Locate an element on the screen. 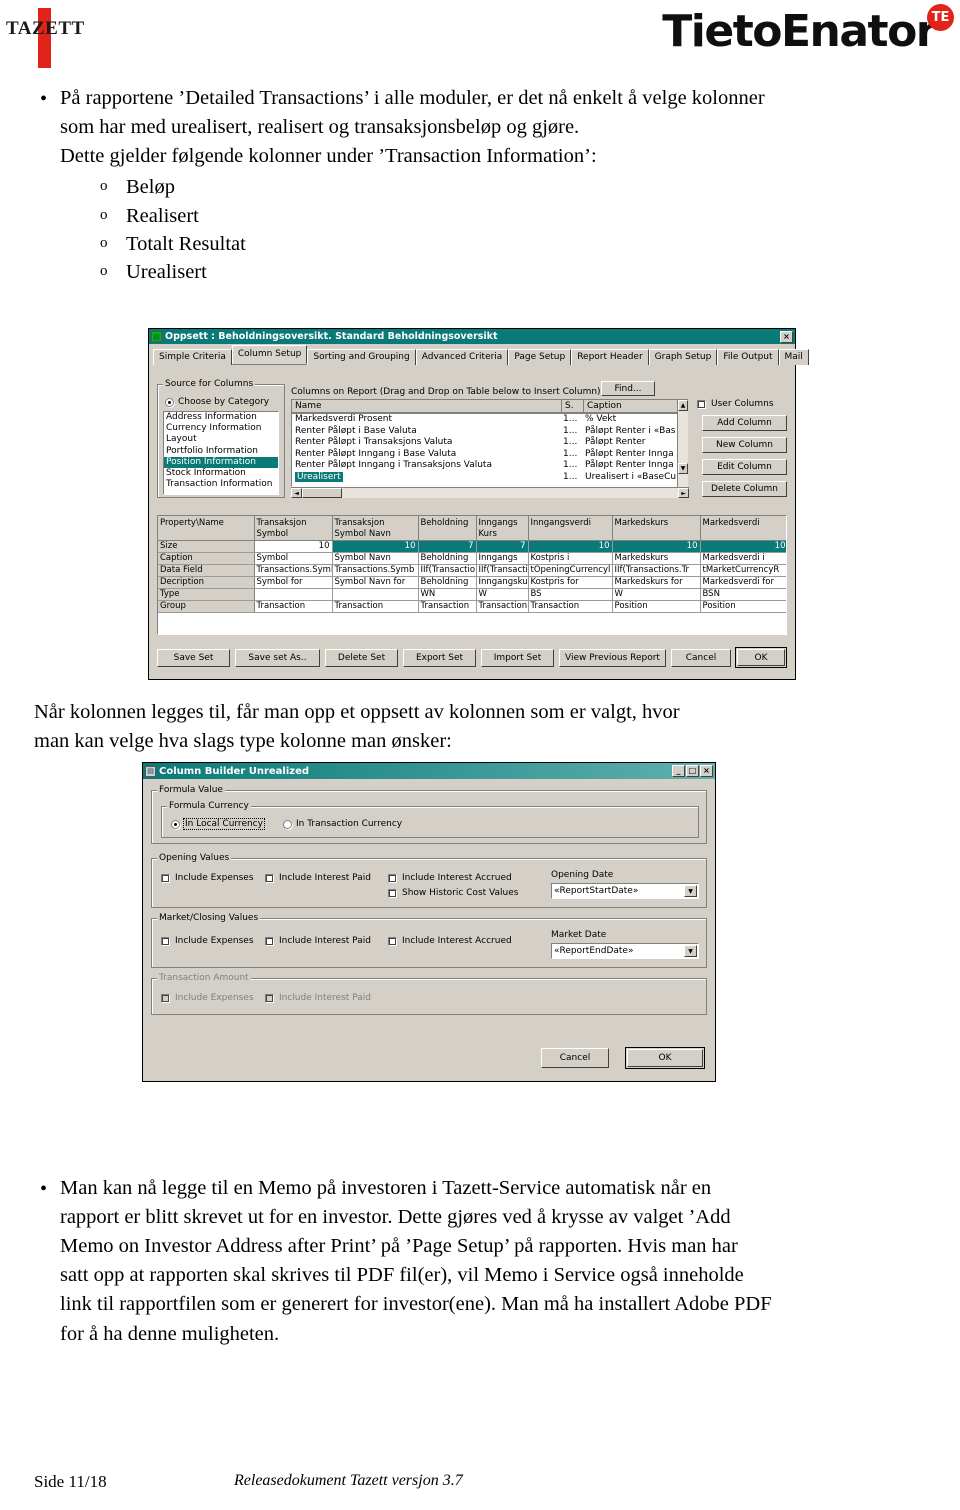 Image resolution: width=960 pixels, height=1510 pixels. tab-mail: Mail is located at coordinates (793, 357).